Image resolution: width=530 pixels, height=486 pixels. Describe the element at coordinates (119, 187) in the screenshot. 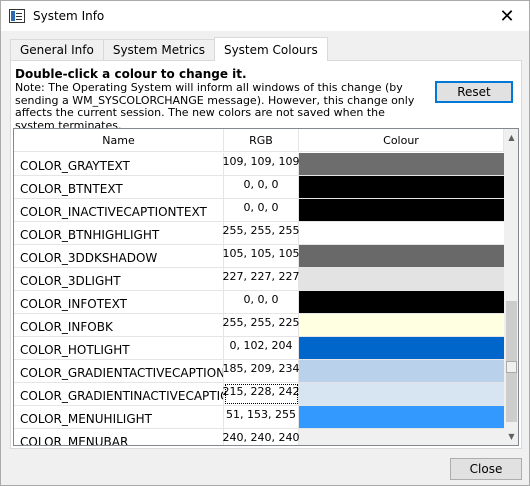

I see `colour-name-cell: COLOR_BTNTEXT` at that location.